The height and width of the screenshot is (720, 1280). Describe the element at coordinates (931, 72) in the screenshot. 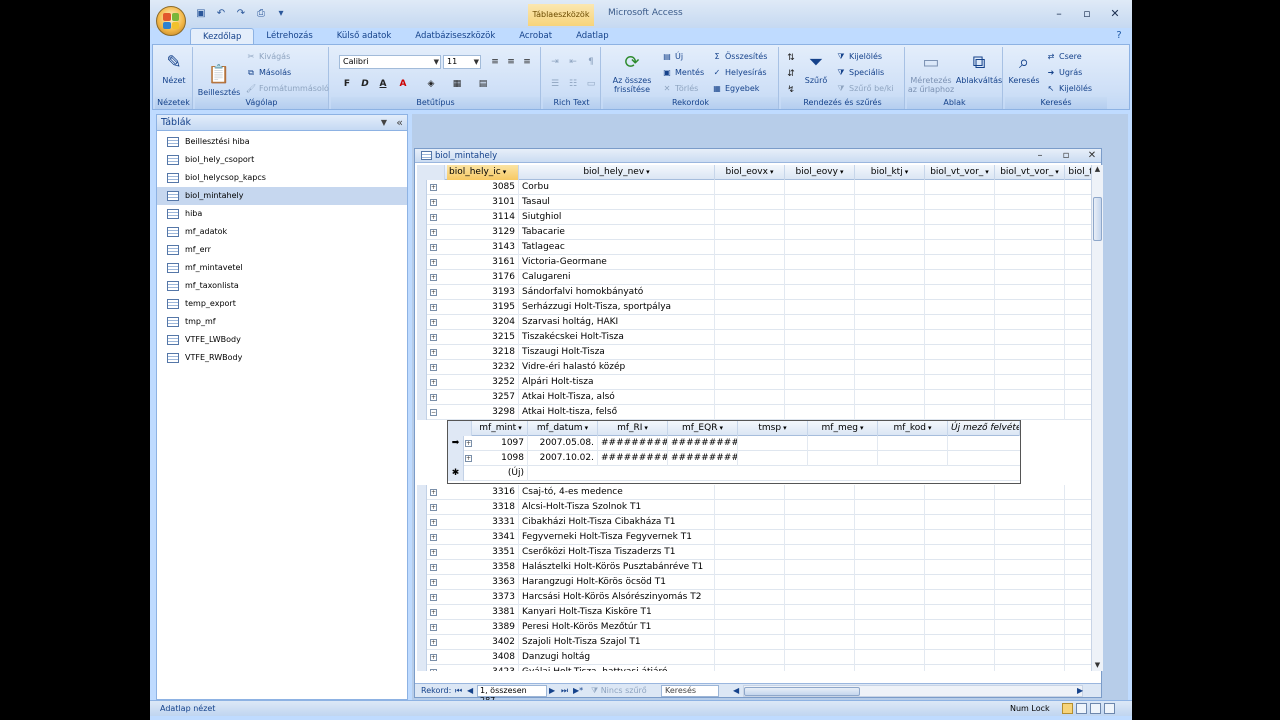

I see `fit-to-form-button: ▭ Méretezés az űrlaphoz` at that location.